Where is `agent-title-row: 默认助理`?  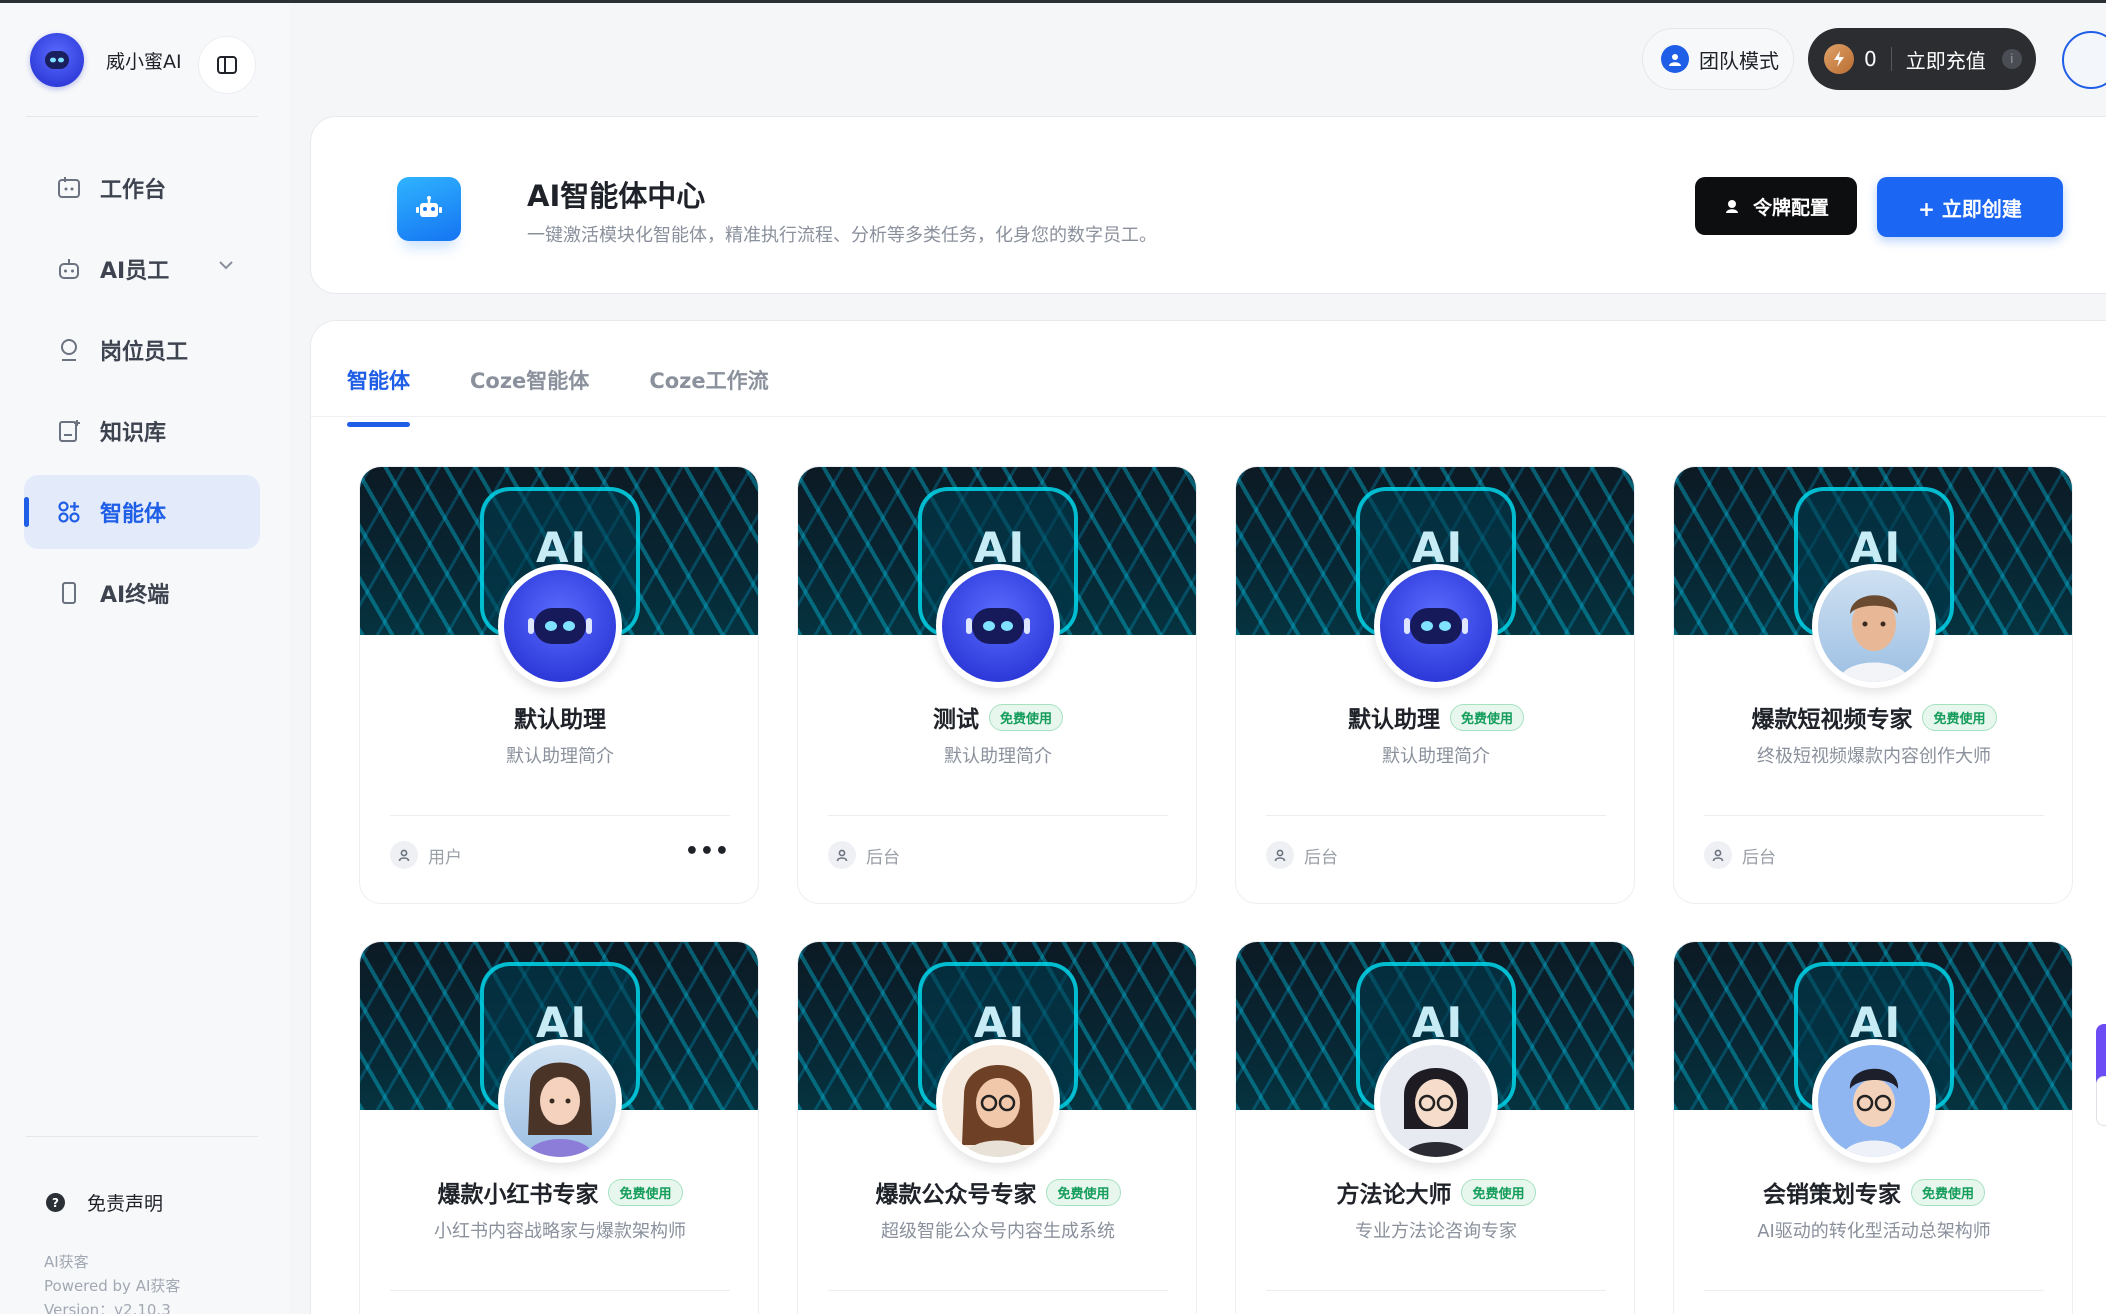 agent-title-row: 默认助理 is located at coordinates (559, 717).